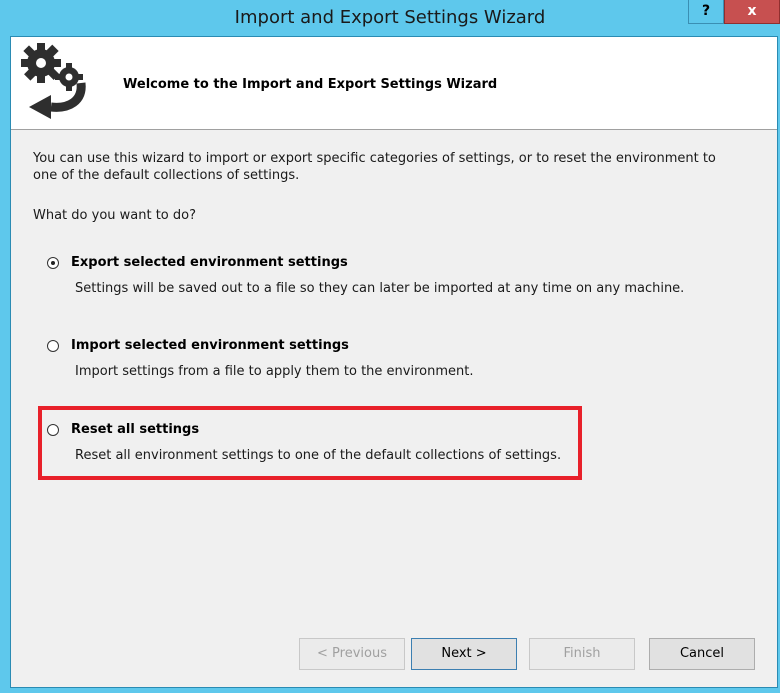 The width and height of the screenshot is (780, 693). I want to click on title-bar: Import and Export Settings Wizard ? x, so click(390, 18).